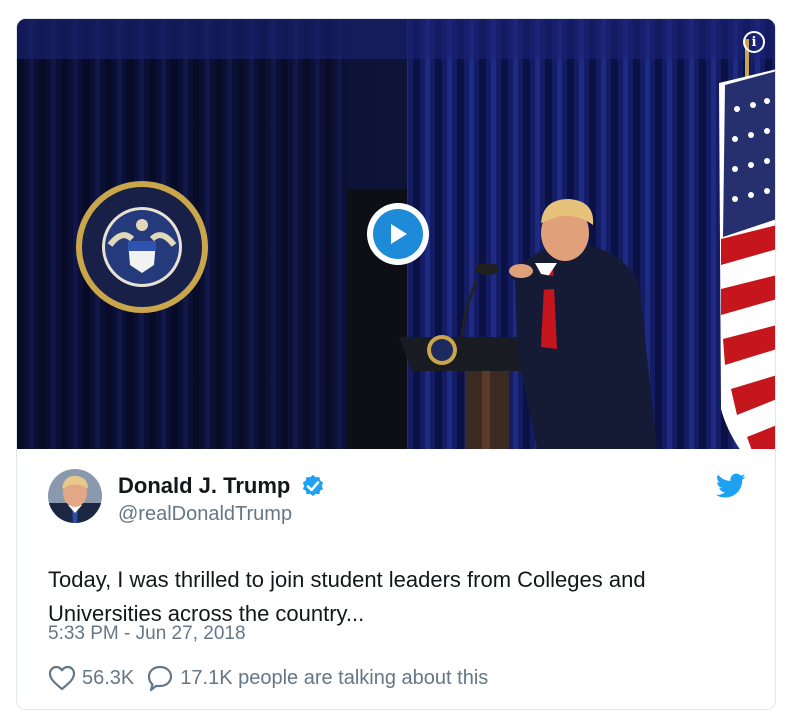  Describe the element at coordinates (160, 678) in the screenshot. I see `reply-bubble-icon` at that location.